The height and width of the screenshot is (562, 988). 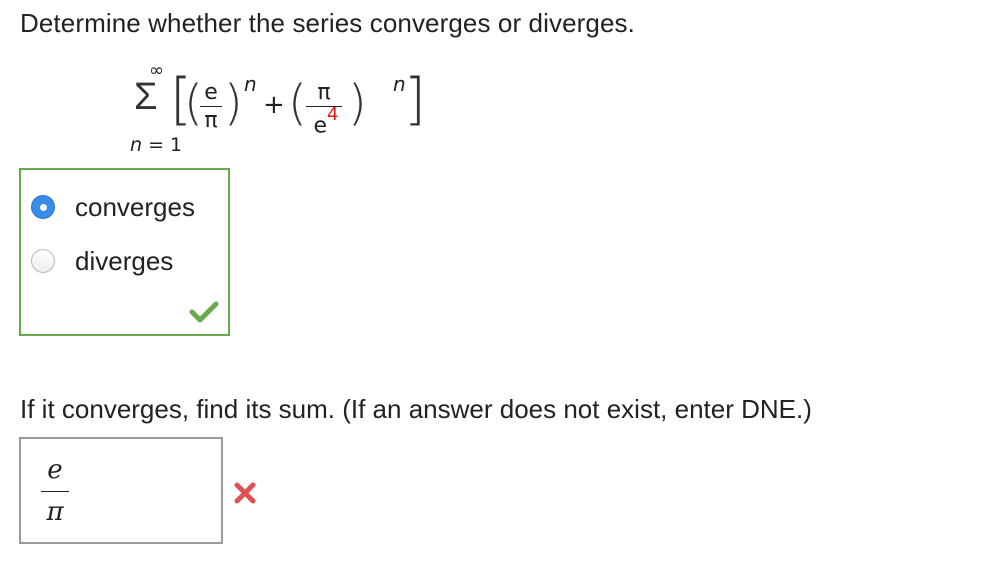 I want to click on term2-denominator-base: e, so click(x=320, y=126).